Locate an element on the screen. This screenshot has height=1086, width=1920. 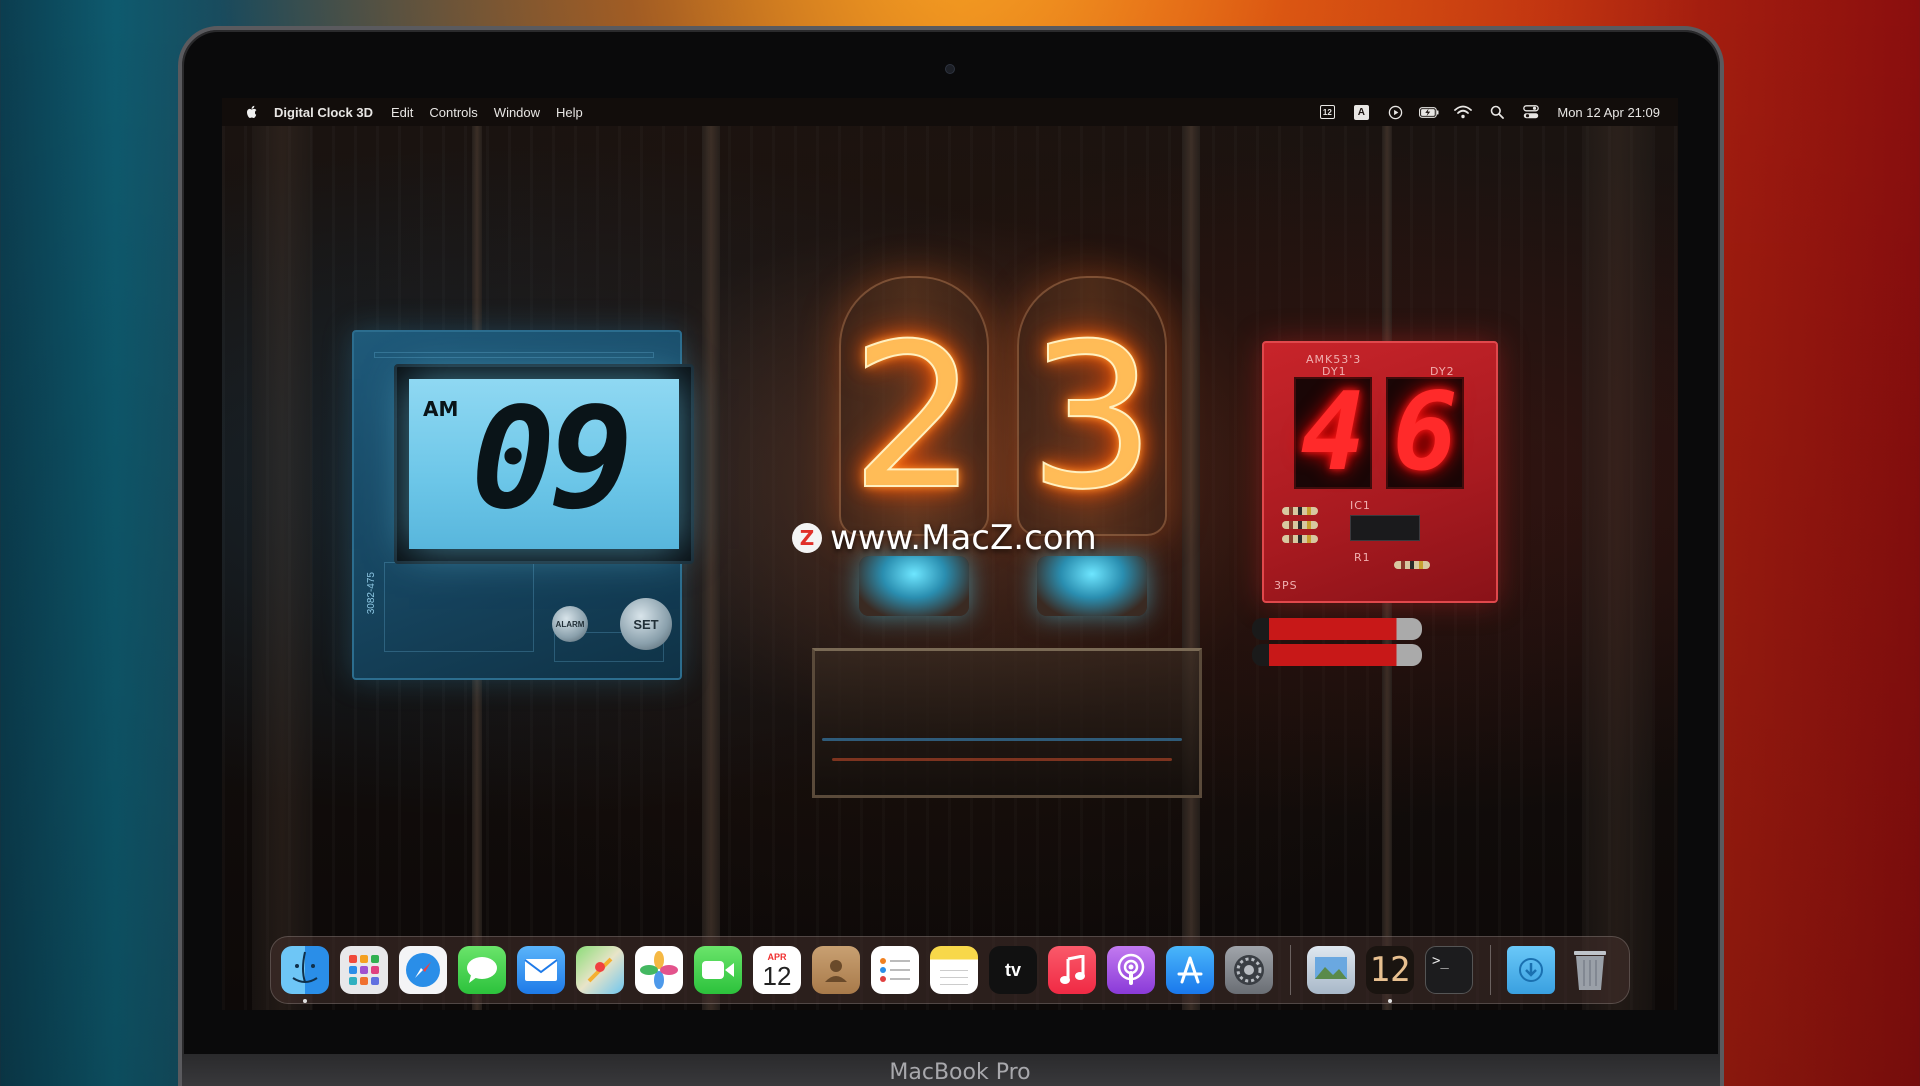
nixie-tube-1: 2 is located at coordinates (914, 406).